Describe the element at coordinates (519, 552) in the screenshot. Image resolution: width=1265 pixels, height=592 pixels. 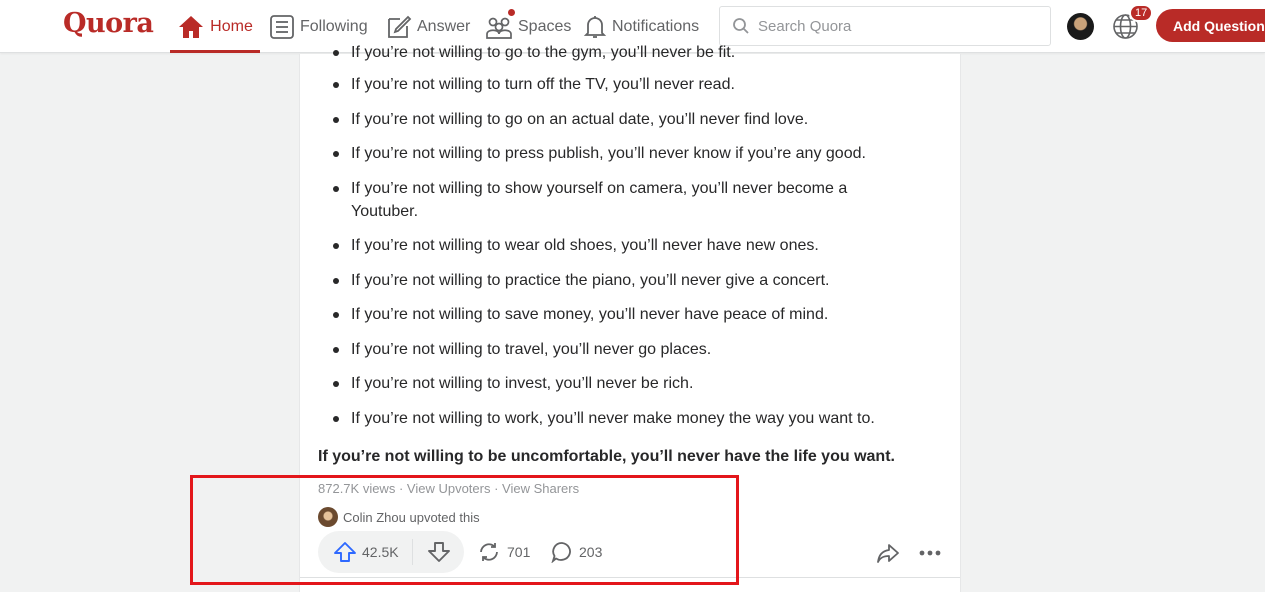
I see `reshare-count: 701` at that location.